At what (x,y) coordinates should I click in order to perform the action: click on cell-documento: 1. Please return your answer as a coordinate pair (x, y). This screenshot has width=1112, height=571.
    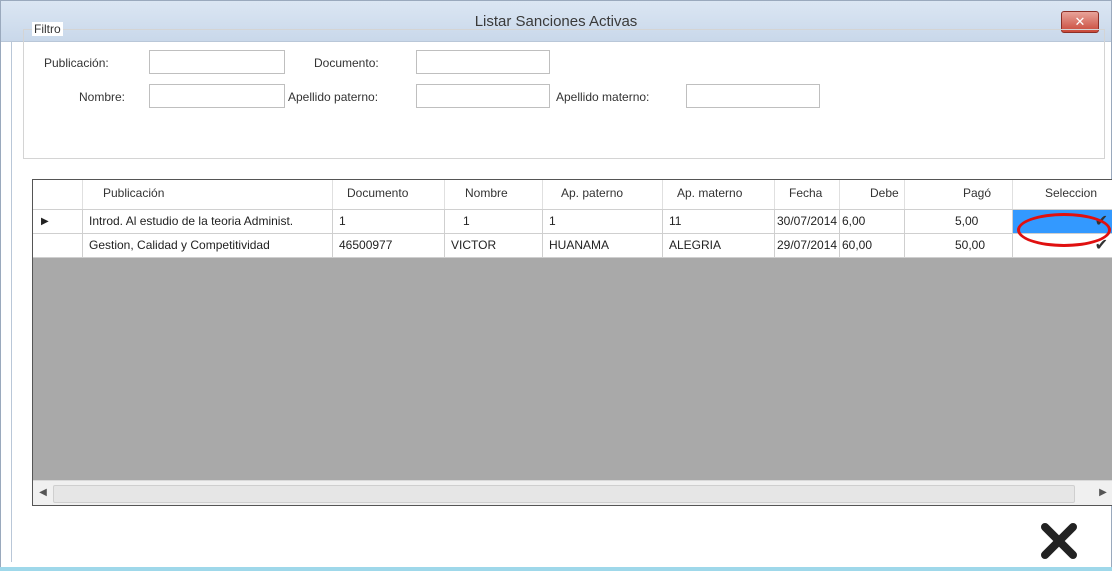
    Looking at the image, I should click on (389, 222).